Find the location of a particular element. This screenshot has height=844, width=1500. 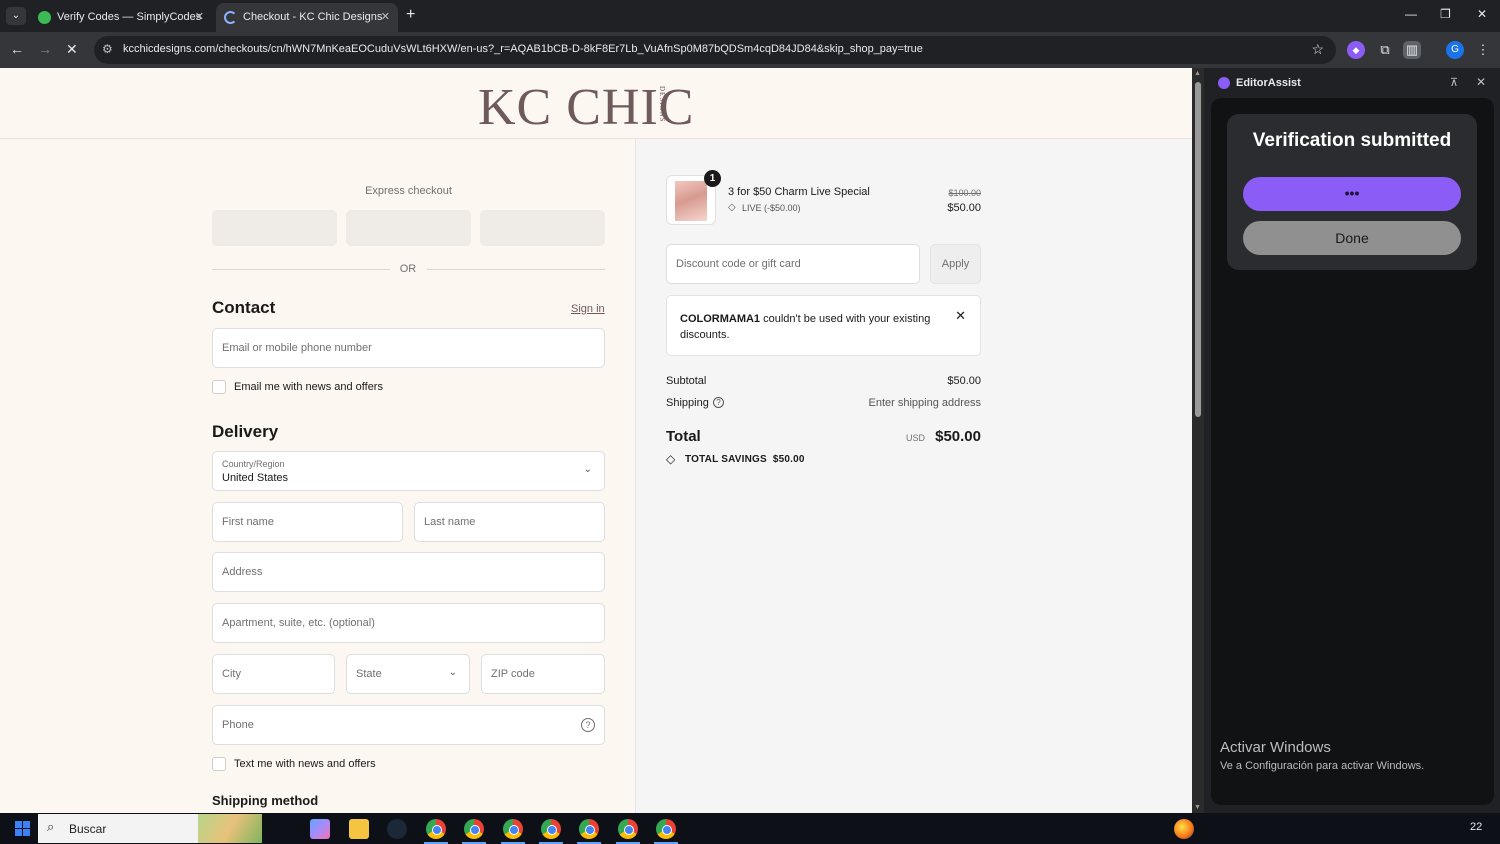

windows-start-icon is located at coordinates (22, 828).